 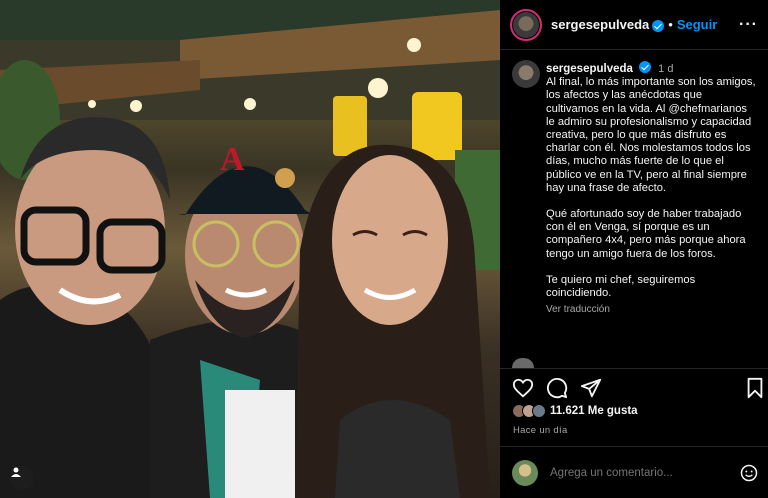 I want to click on likes-row: 11.621 Me gusta, so click(x=575, y=411).